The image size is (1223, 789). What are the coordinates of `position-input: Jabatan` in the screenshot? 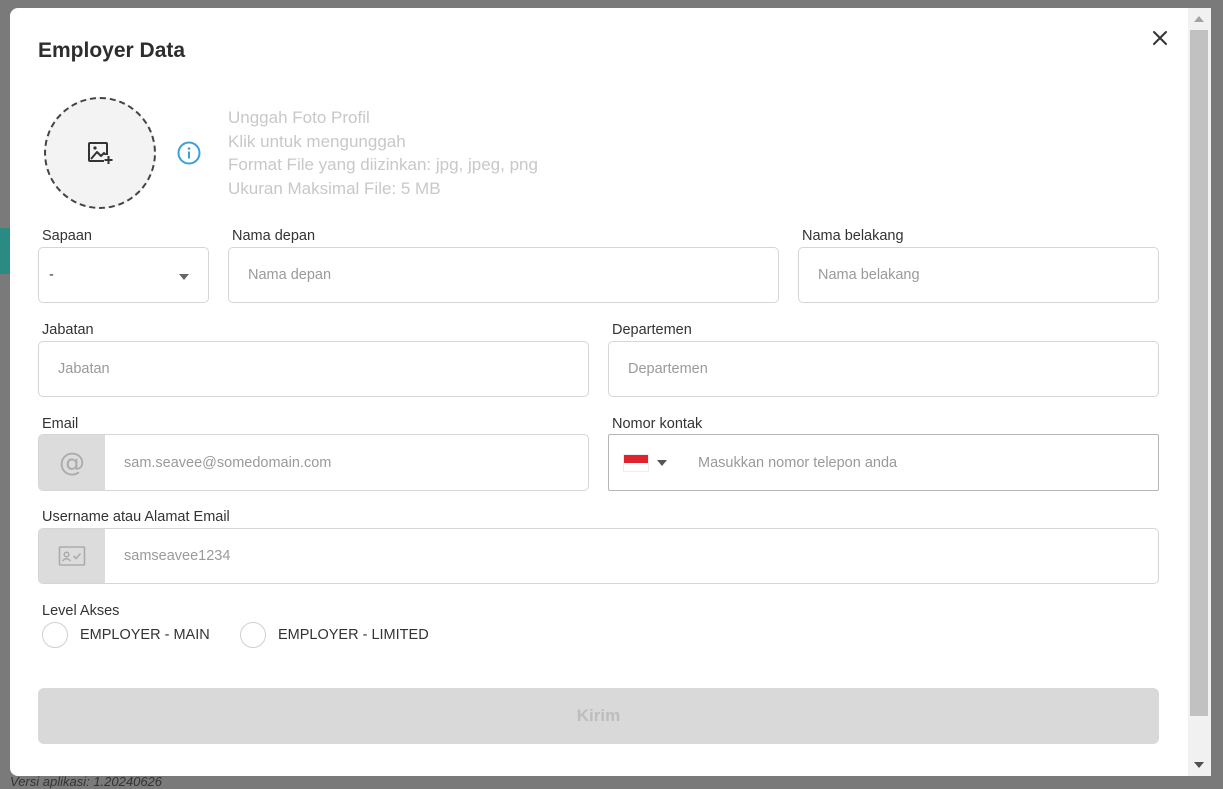 It's located at (313, 369).